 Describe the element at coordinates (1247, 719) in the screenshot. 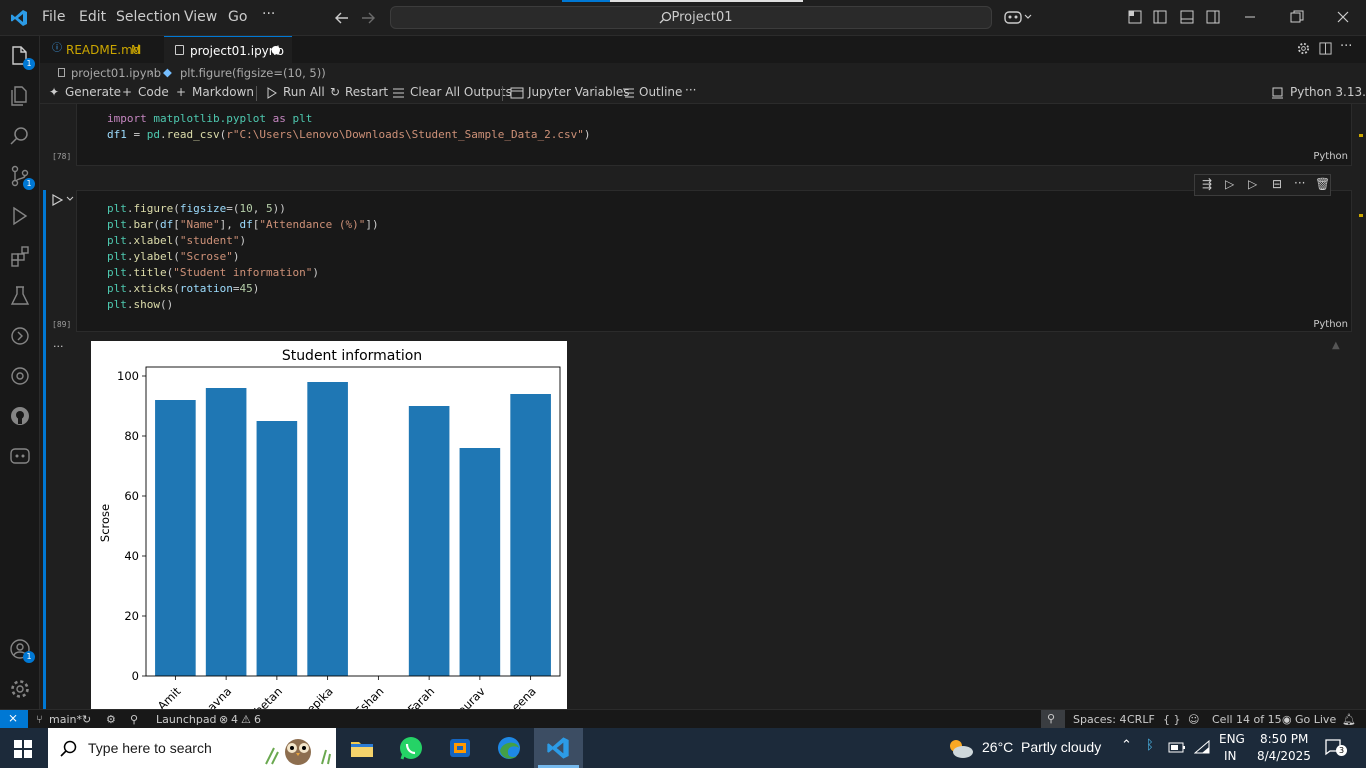

I see `cell-position: Cell 14 of 15` at that location.